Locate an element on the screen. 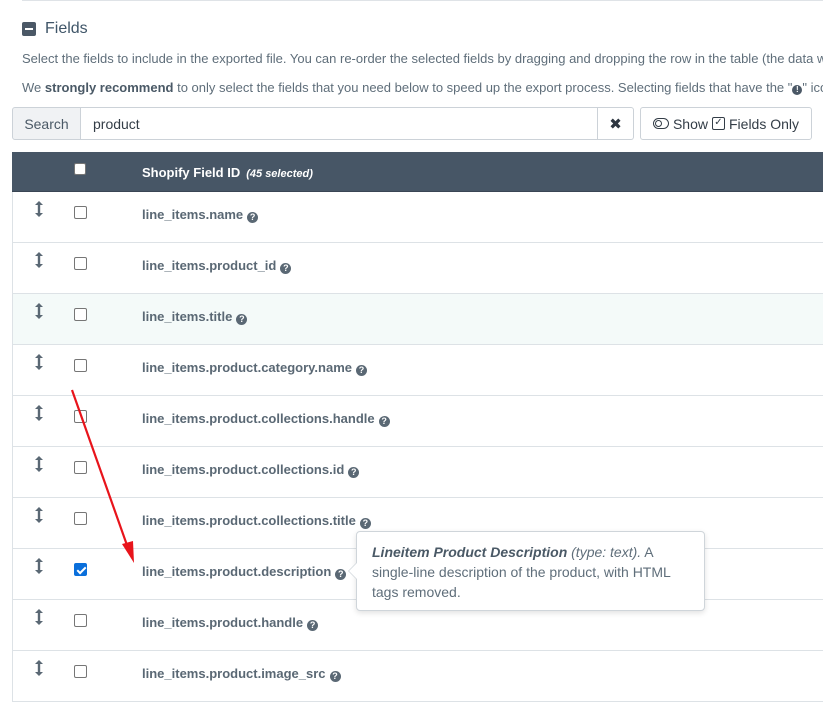  search-bar: Search ✖ is located at coordinates (323, 123).